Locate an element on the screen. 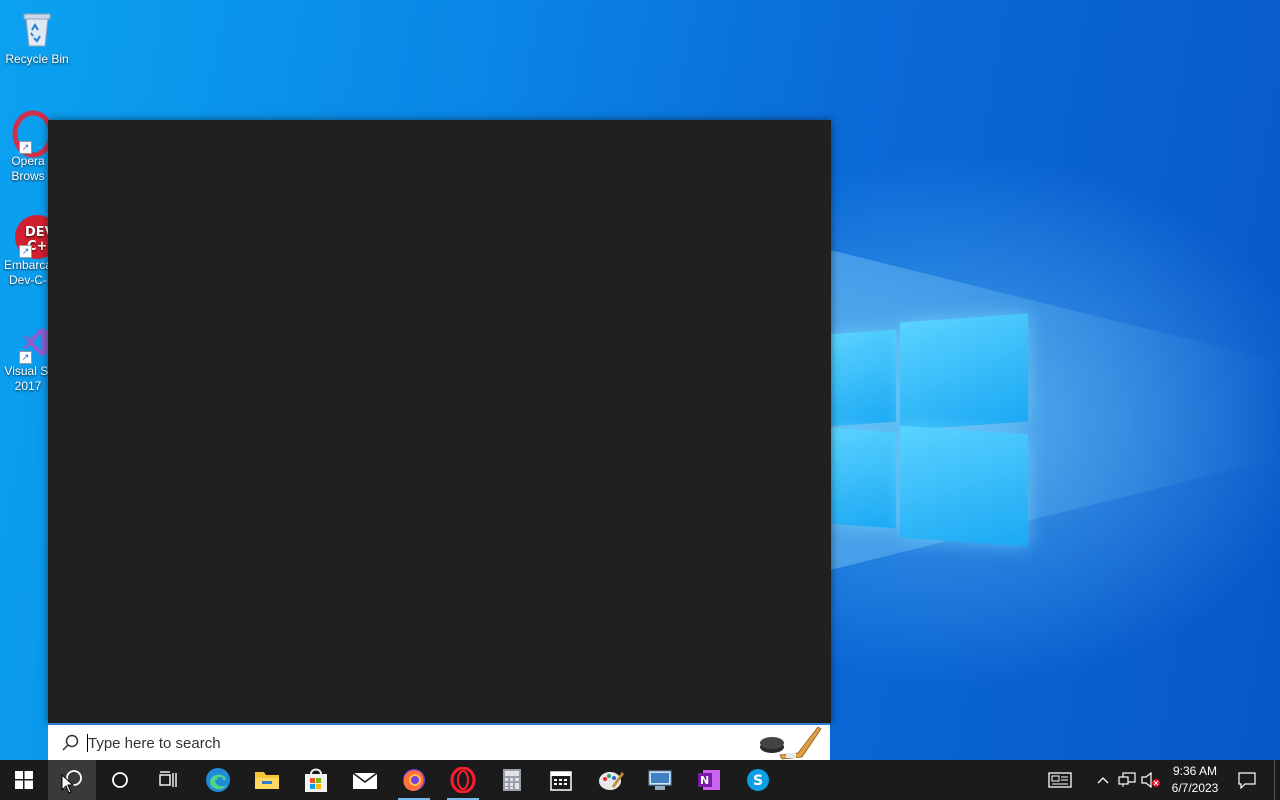  edge-icon is located at coordinates (218, 780).